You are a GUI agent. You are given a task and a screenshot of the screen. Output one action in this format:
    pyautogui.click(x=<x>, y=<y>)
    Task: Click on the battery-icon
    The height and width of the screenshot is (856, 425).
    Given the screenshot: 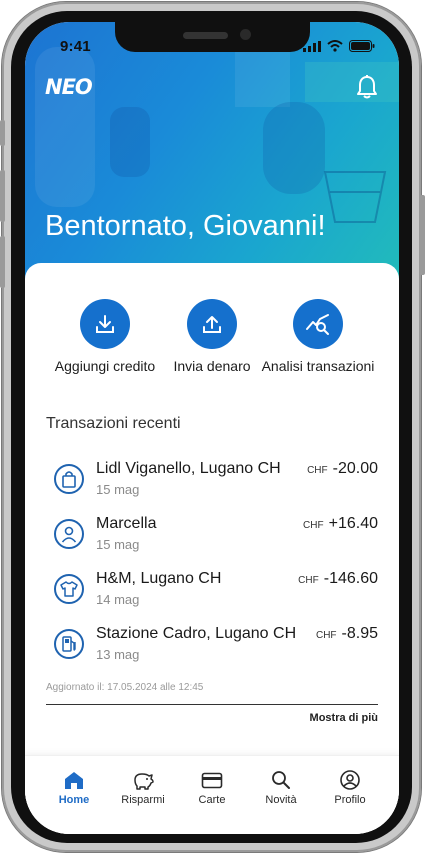 What is the action you would take?
    pyautogui.click(x=362, y=46)
    